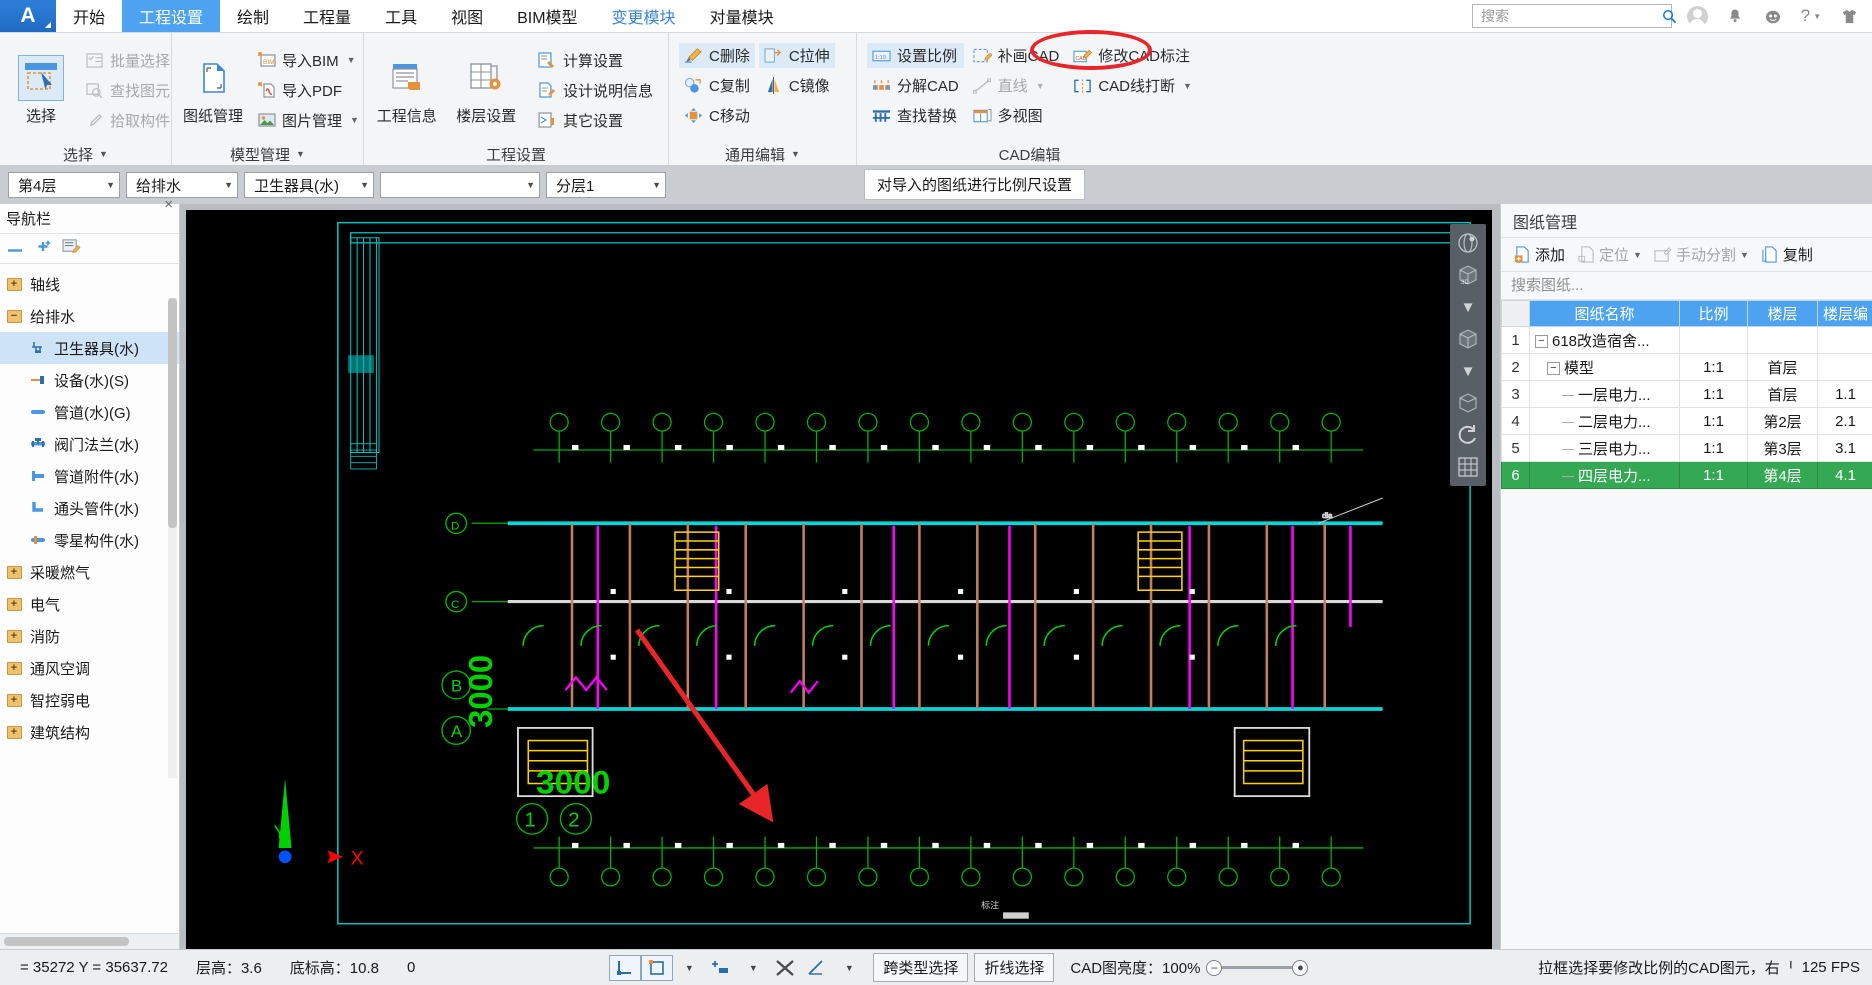 The image size is (1872, 985). Describe the element at coordinates (485, 90) in the screenshot. I see `floor-setting-button: 楼层设置` at that location.